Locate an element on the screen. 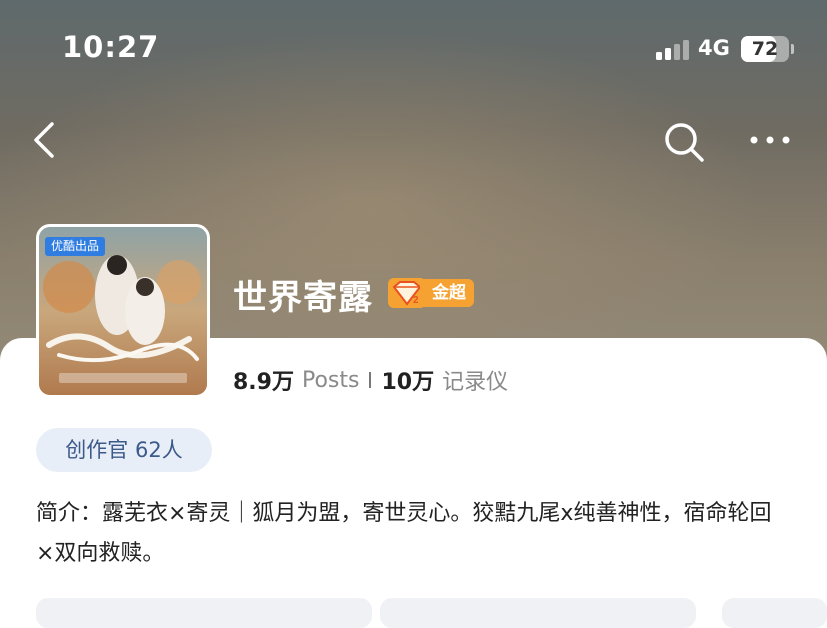 The image size is (827, 628). creator-count-pill: 创作官 62人 is located at coordinates (124, 450).